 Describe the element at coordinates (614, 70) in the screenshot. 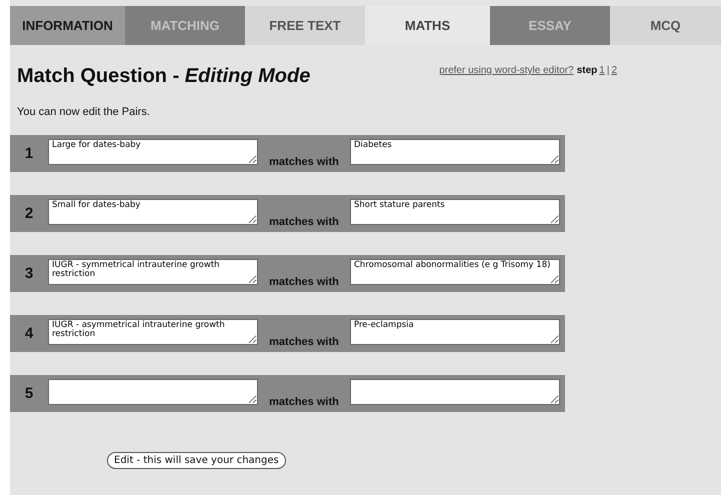

I see `step-link: 2` at that location.